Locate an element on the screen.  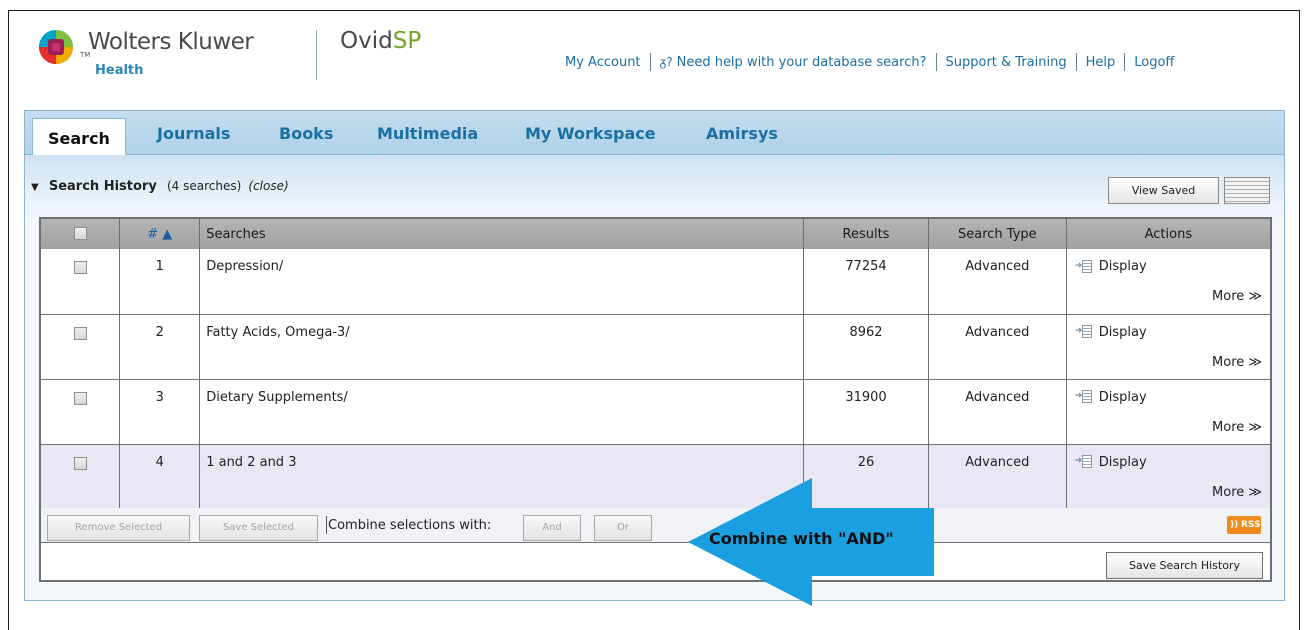
tab-my-workspace: My Workspace is located at coordinates (590, 133).